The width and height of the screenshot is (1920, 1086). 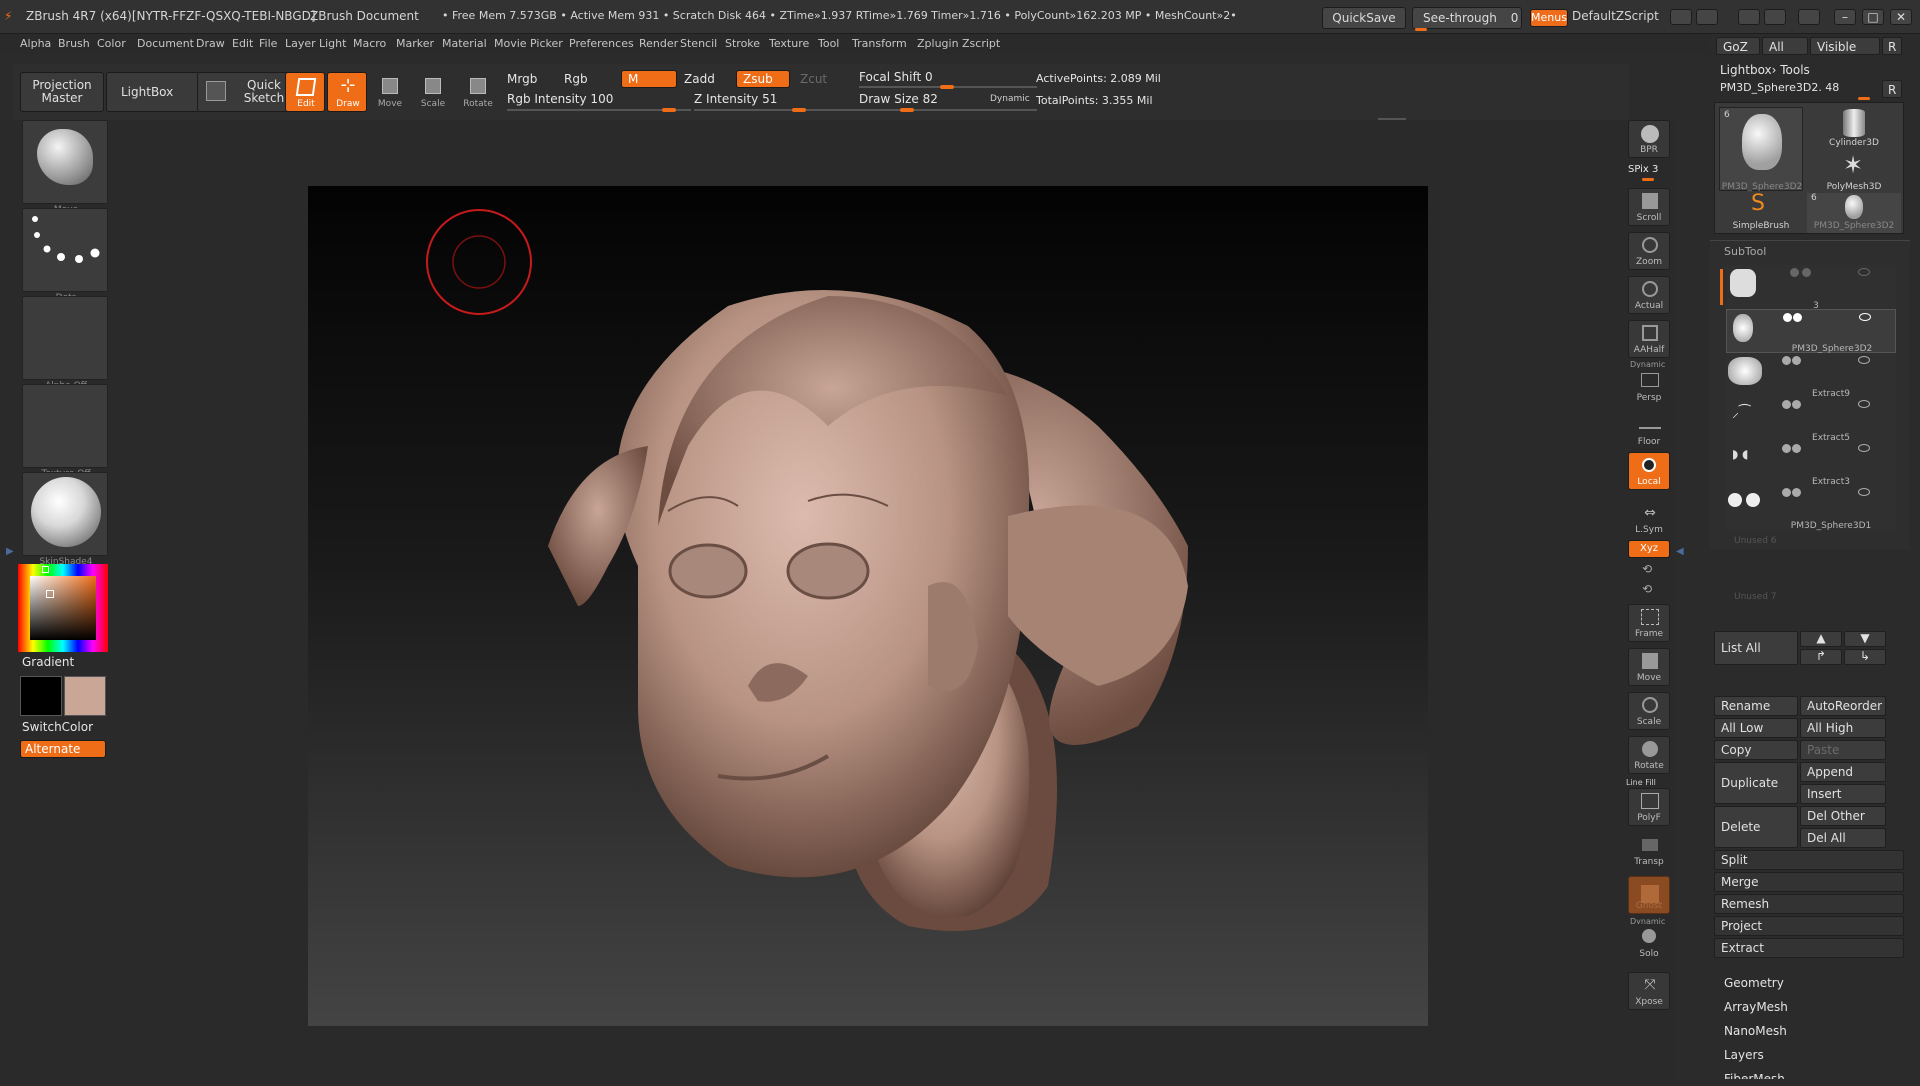 What do you see at coordinates (1756, 1007) in the screenshot?
I see `arraymesh-section: ArrayMesh` at bounding box center [1756, 1007].